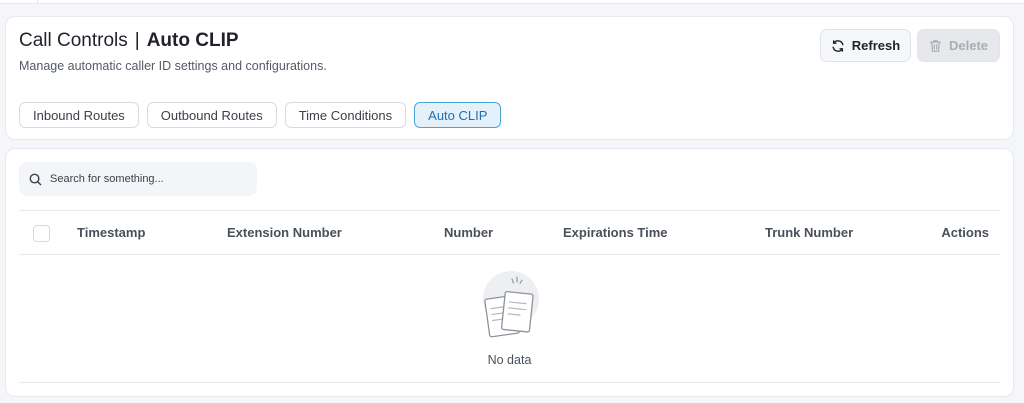  I want to click on column-header-actions: Actions, so click(965, 232).